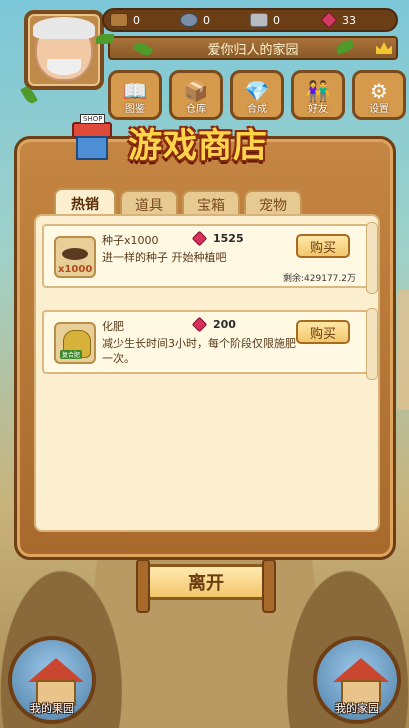 This screenshot has width=409, height=728. I want to click on book-icon: 📖, so click(135, 91).